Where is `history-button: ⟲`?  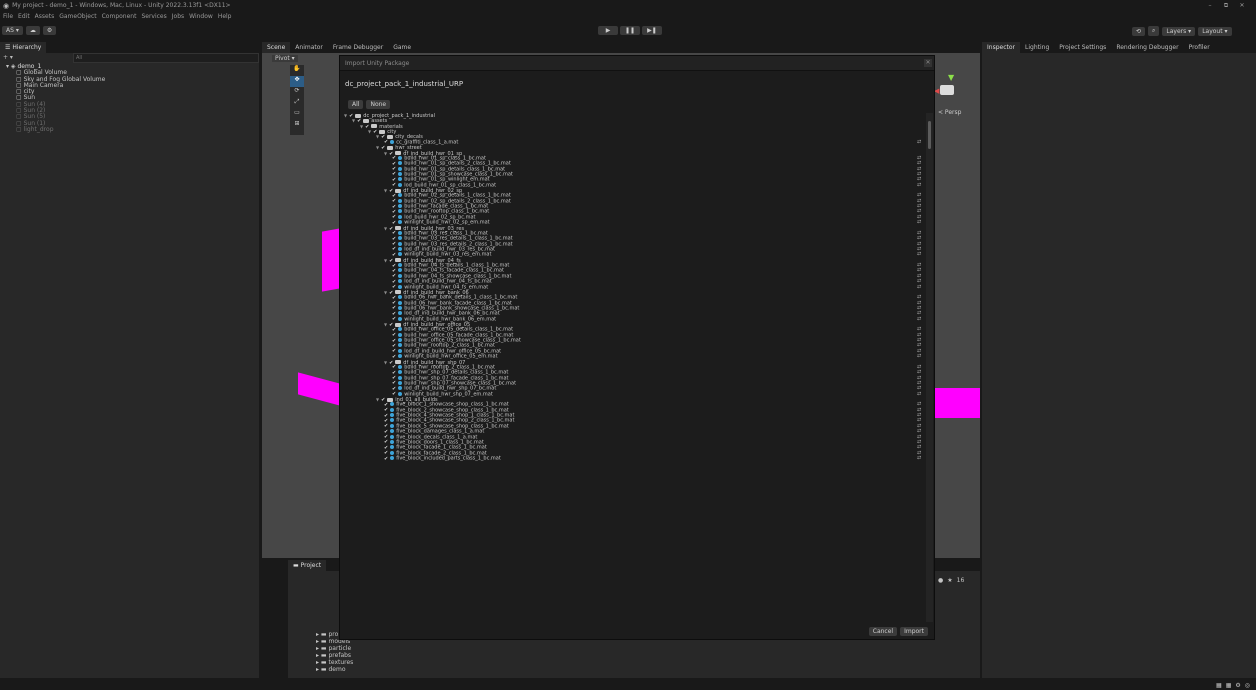
history-button: ⟲ is located at coordinates (1139, 31).